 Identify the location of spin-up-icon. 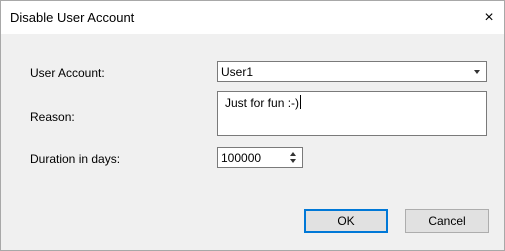
(293, 154).